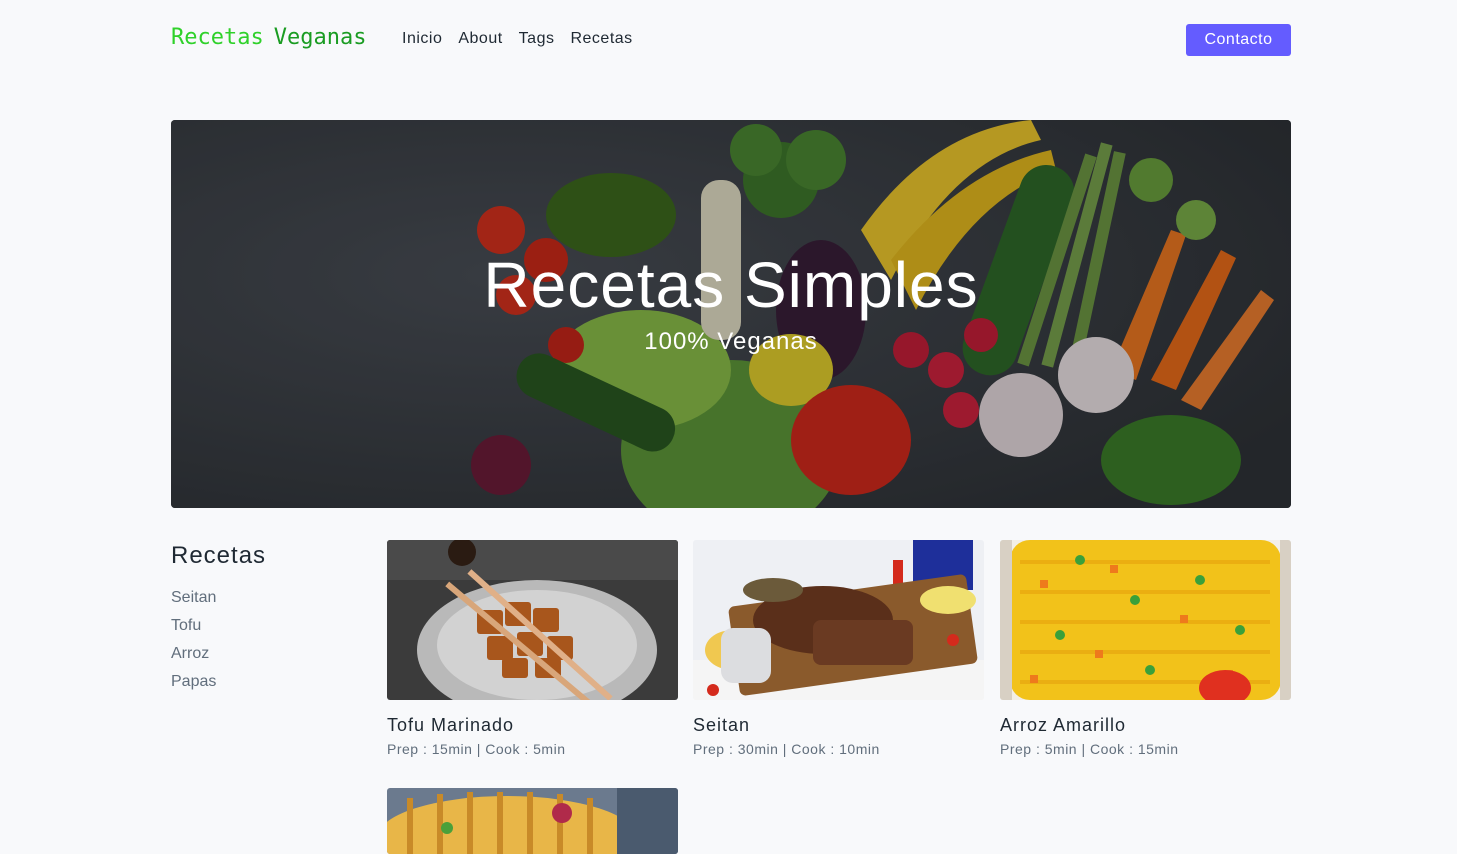 This screenshot has width=1457, height=854. What do you see at coordinates (1145, 725) in the screenshot?
I see `recipe-name: Arroz Amarillo` at bounding box center [1145, 725].